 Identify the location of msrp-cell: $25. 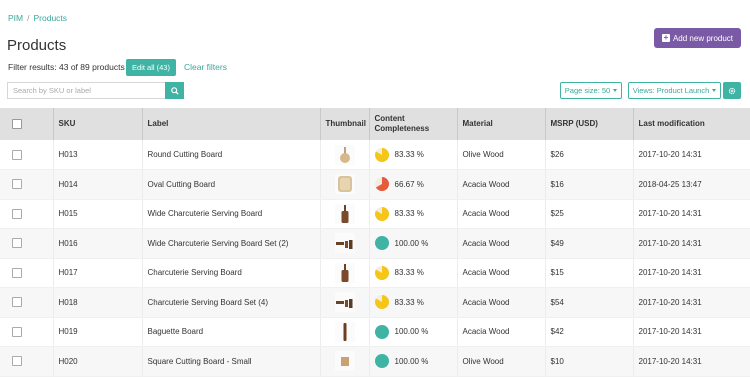
(589, 214).